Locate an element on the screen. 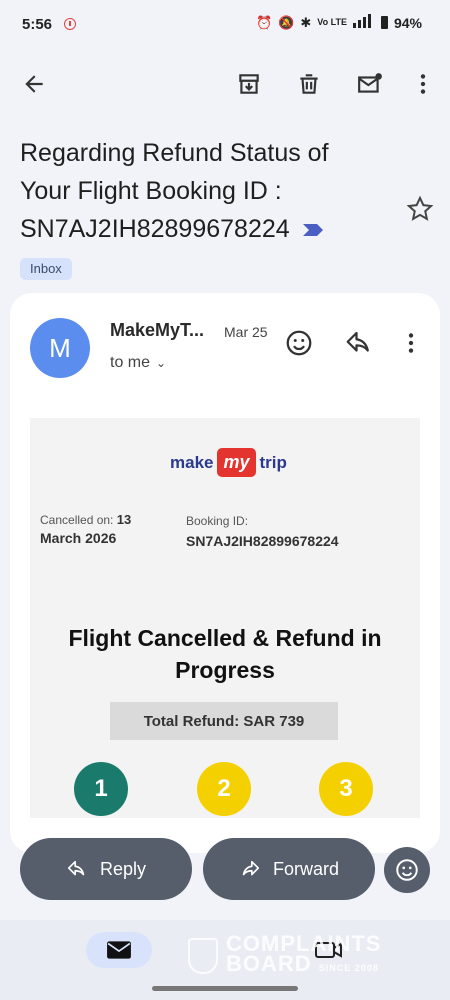  cancelled-date: March 2026 is located at coordinates (78, 538).